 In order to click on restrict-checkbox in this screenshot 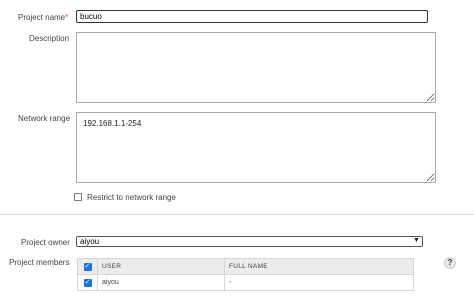, I will do `click(78, 197)`.